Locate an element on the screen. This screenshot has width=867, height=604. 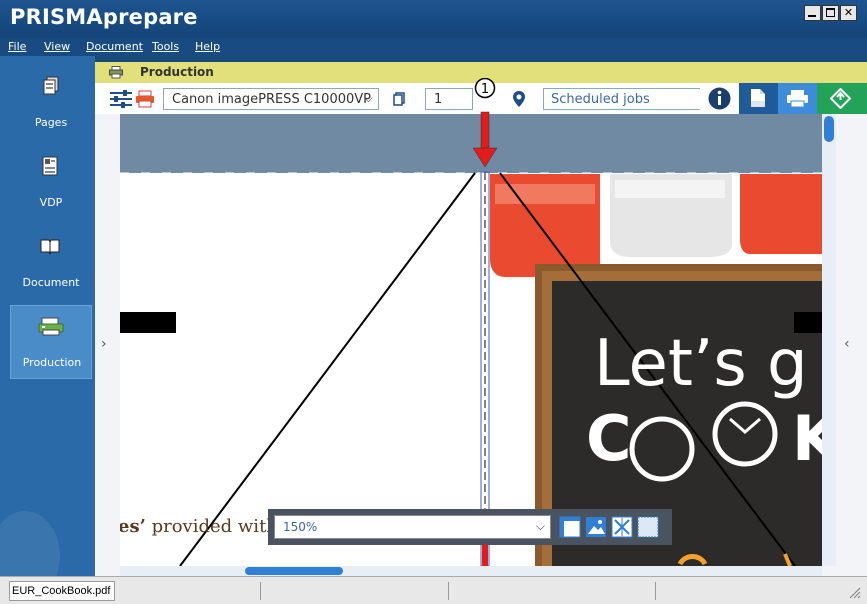
previous-page-arrow: › is located at coordinates (104, 344).